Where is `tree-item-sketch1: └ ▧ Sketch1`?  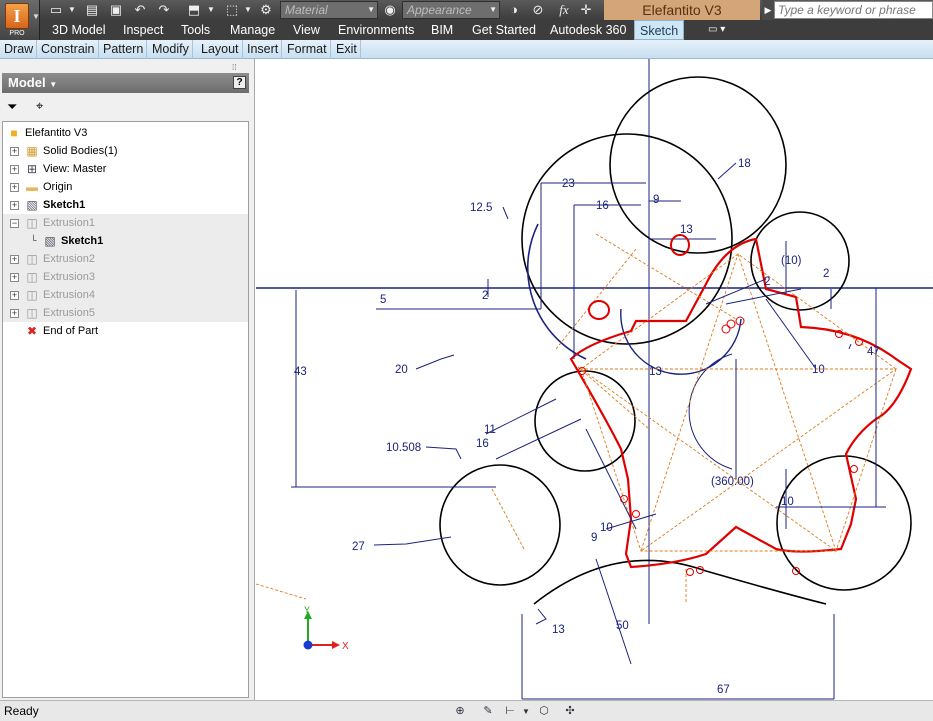
tree-item-sketch1: └ ▧ Sketch1 is located at coordinates (125, 241).